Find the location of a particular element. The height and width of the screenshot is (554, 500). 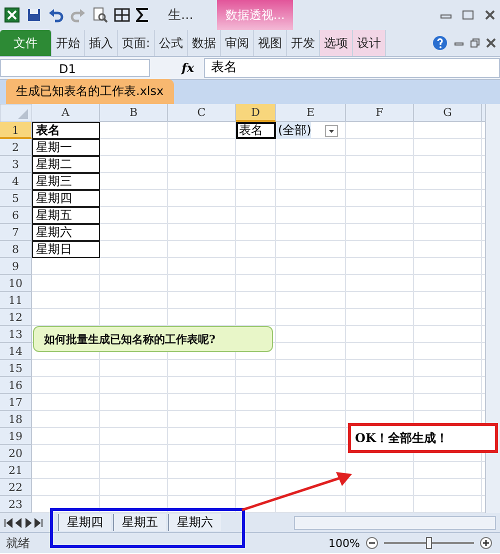

zoom-level: 100% is located at coordinates (344, 543).